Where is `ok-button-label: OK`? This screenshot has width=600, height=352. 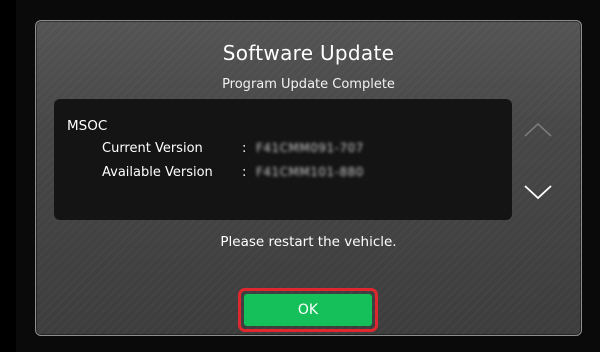
ok-button-label: OK is located at coordinates (308, 310).